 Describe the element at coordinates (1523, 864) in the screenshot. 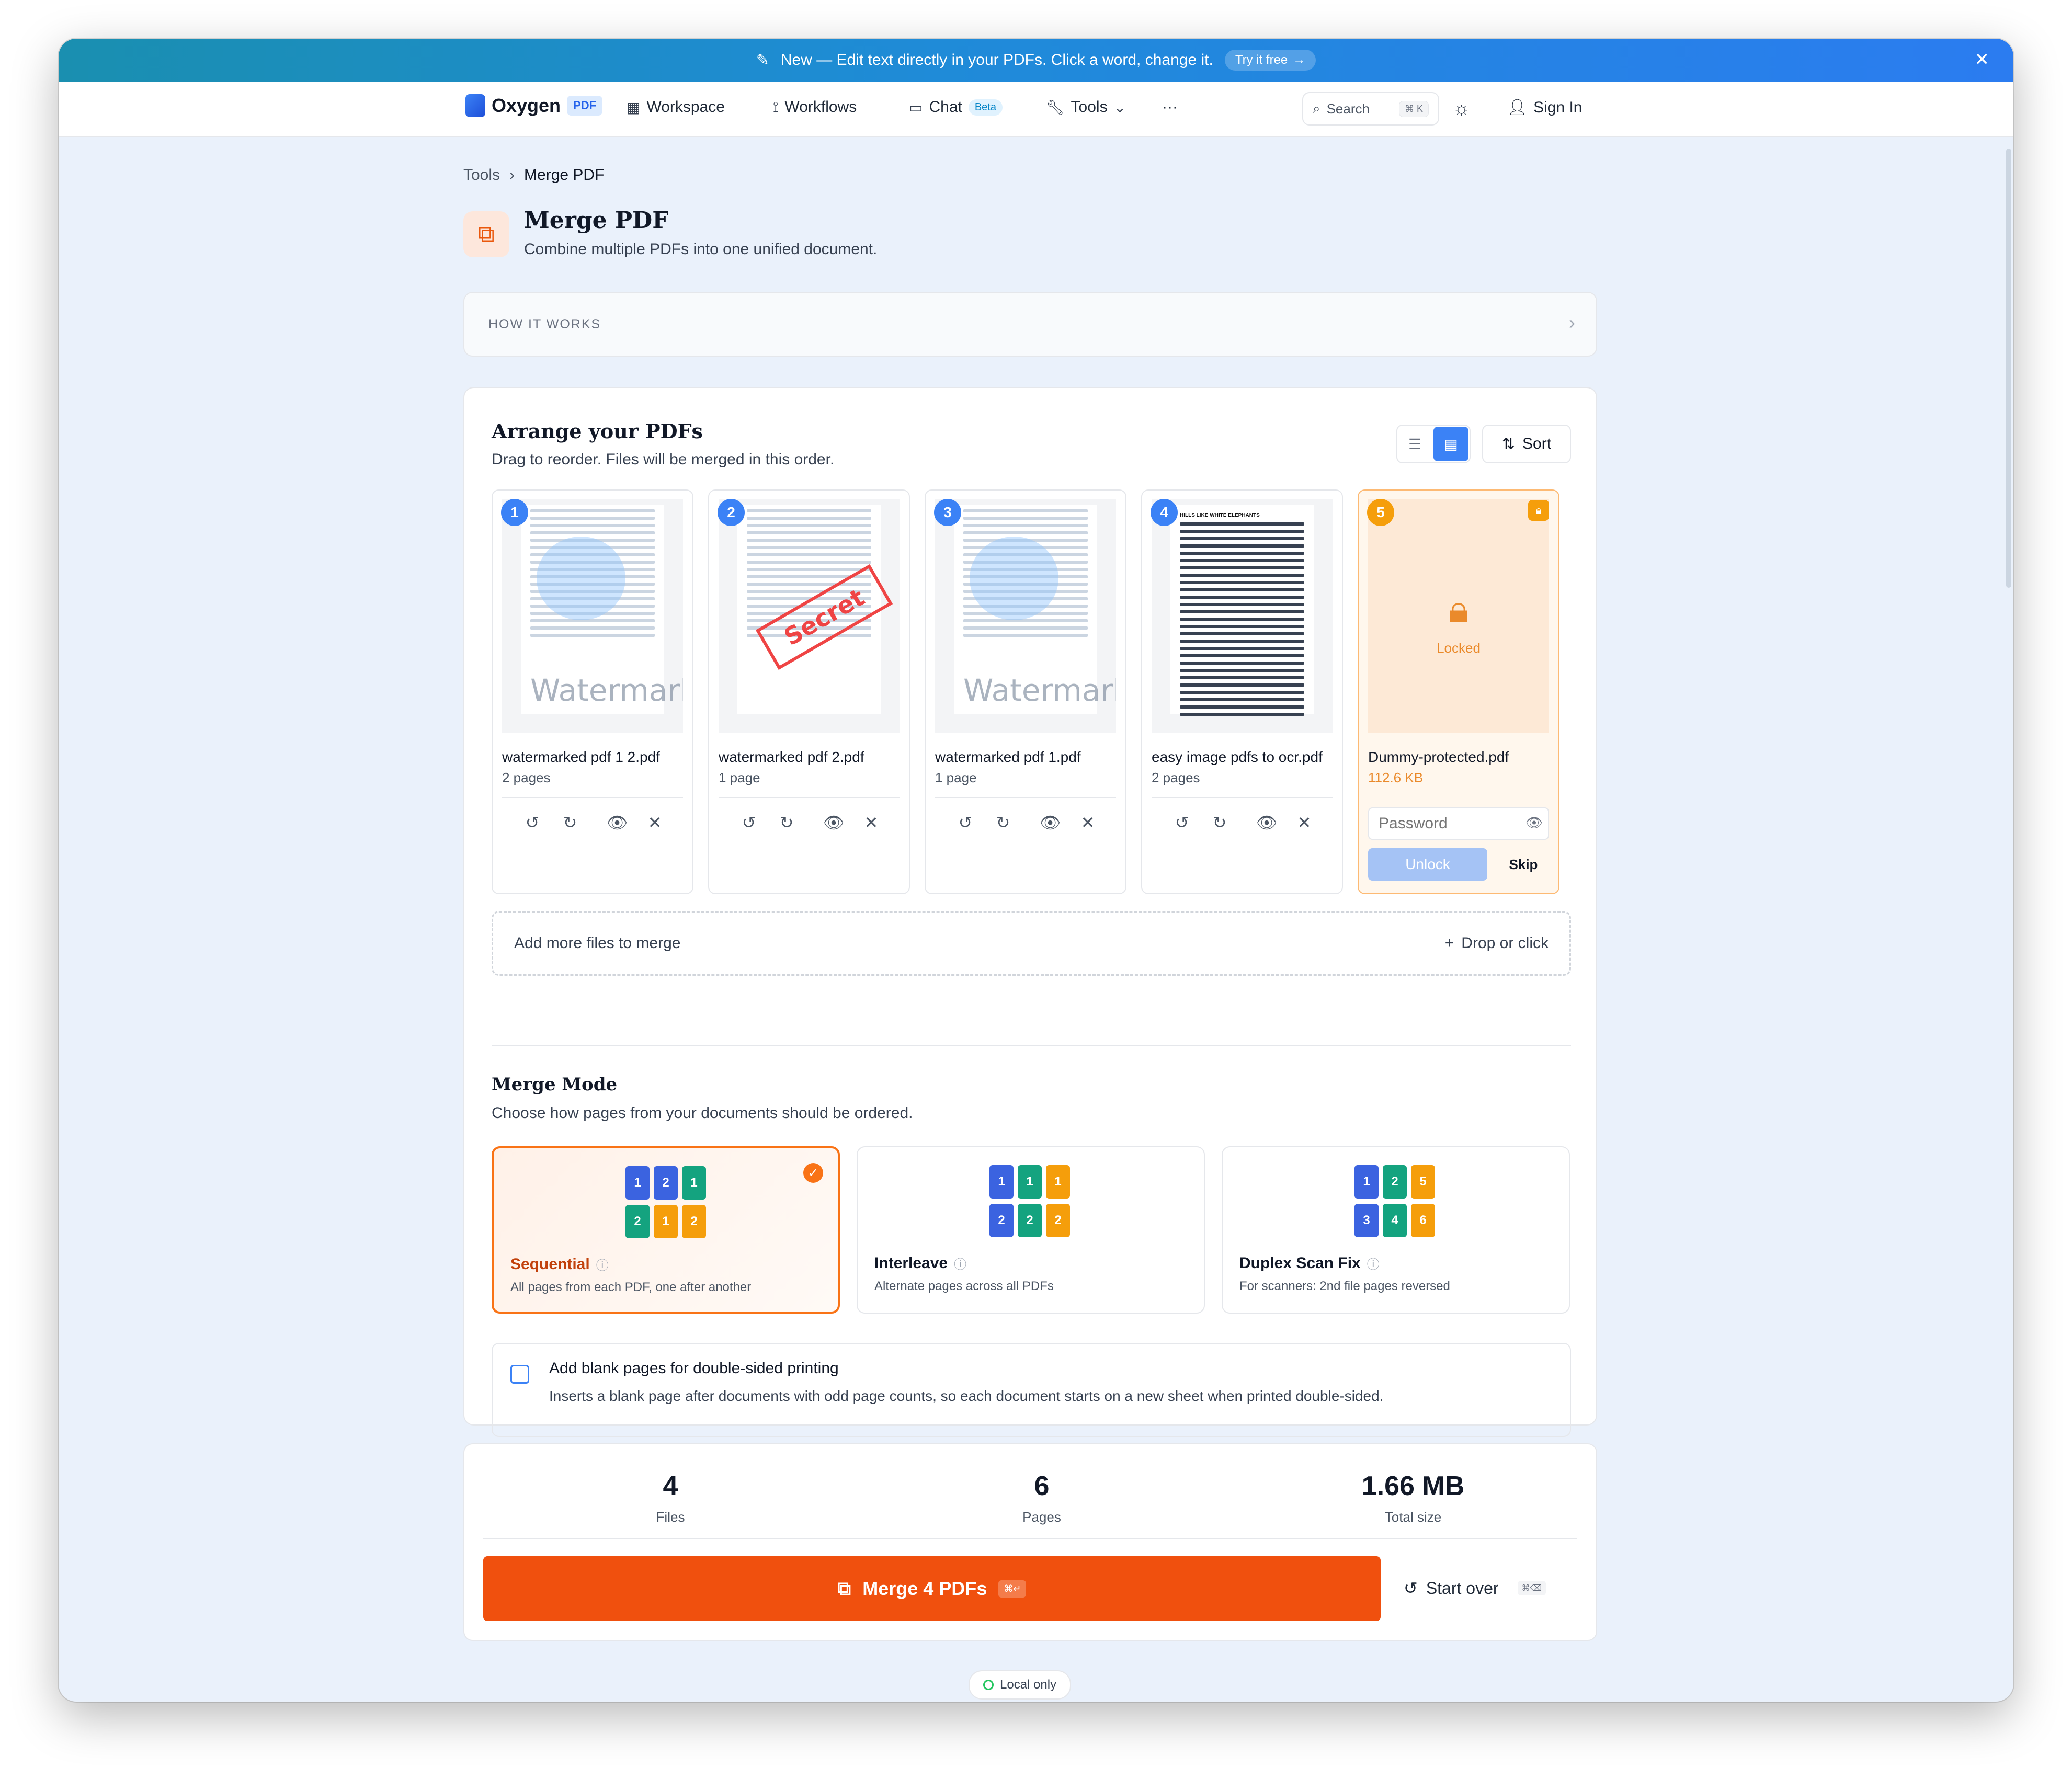

I see `skip-button: Skip` at that location.